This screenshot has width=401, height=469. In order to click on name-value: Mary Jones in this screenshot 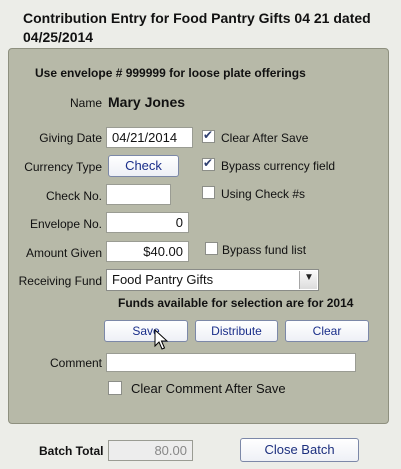, I will do `click(147, 102)`.